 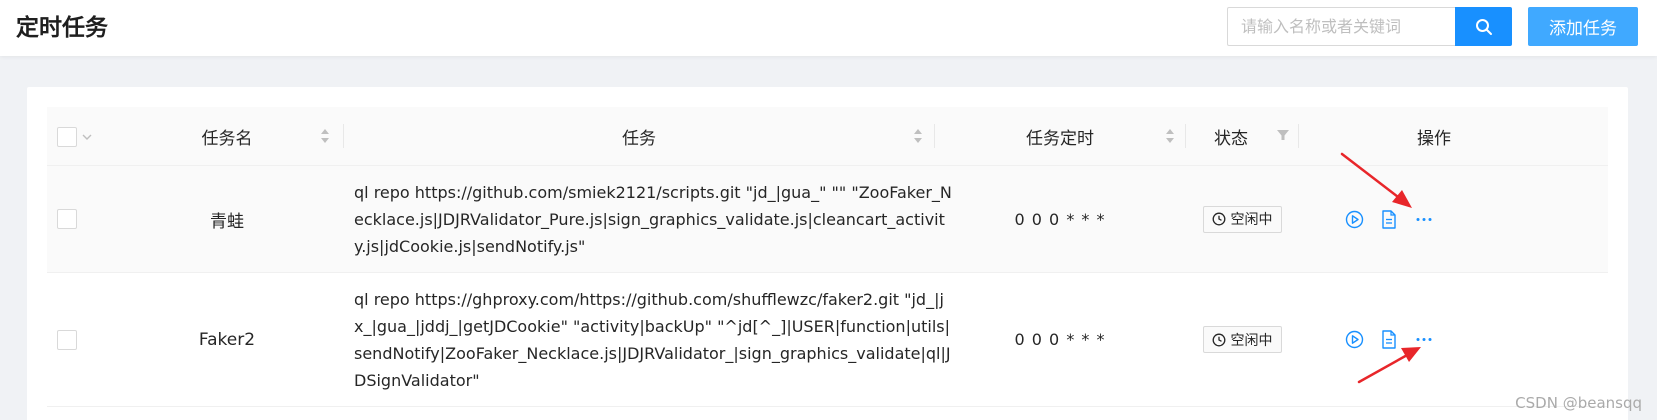 What do you see at coordinates (1583, 26) in the screenshot?
I see `add-task-button: 添加任务` at bounding box center [1583, 26].